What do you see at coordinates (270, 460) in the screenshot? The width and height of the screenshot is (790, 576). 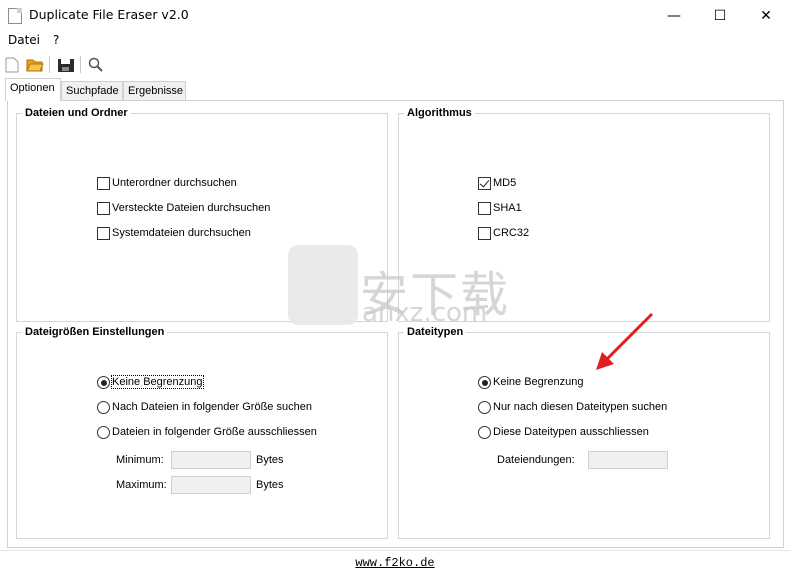 I see `minimum-unit: Bytes` at bounding box center [270, 460].